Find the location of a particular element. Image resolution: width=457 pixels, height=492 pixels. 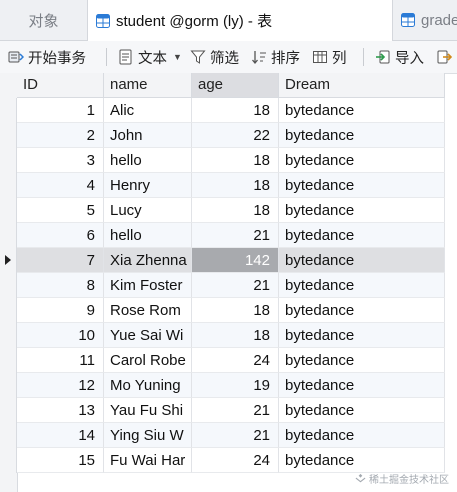

cell-name: Ying Siu W is located at coordinates (148, 435).